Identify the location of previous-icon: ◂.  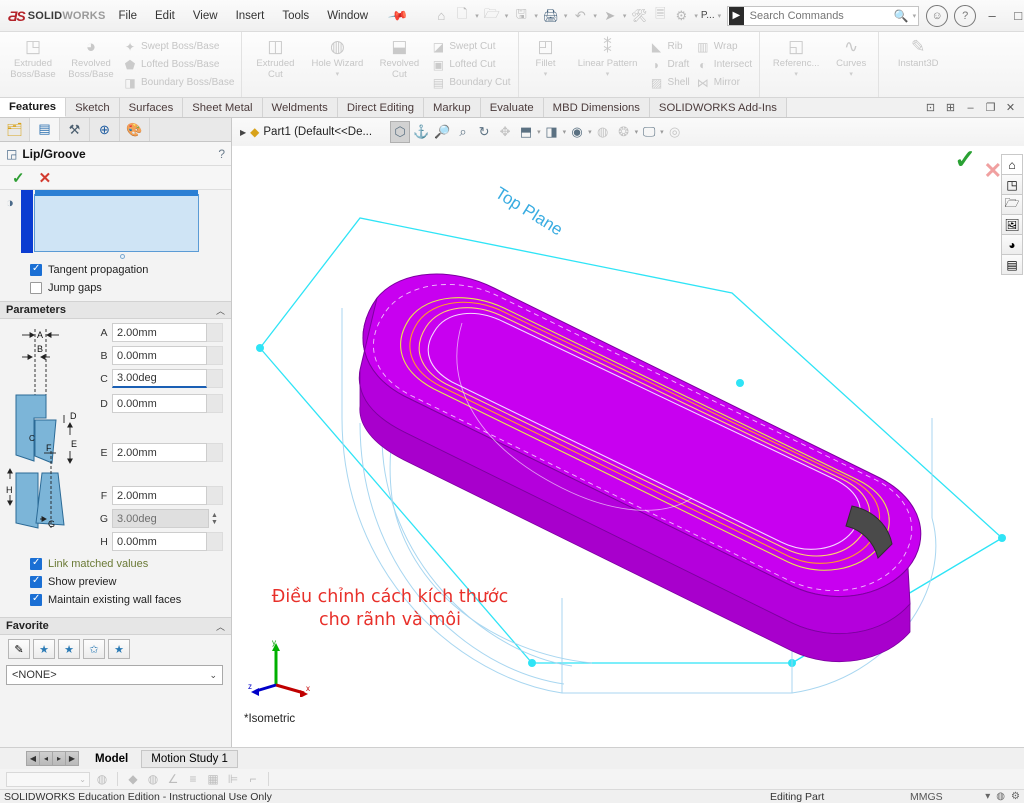
(46, 758).